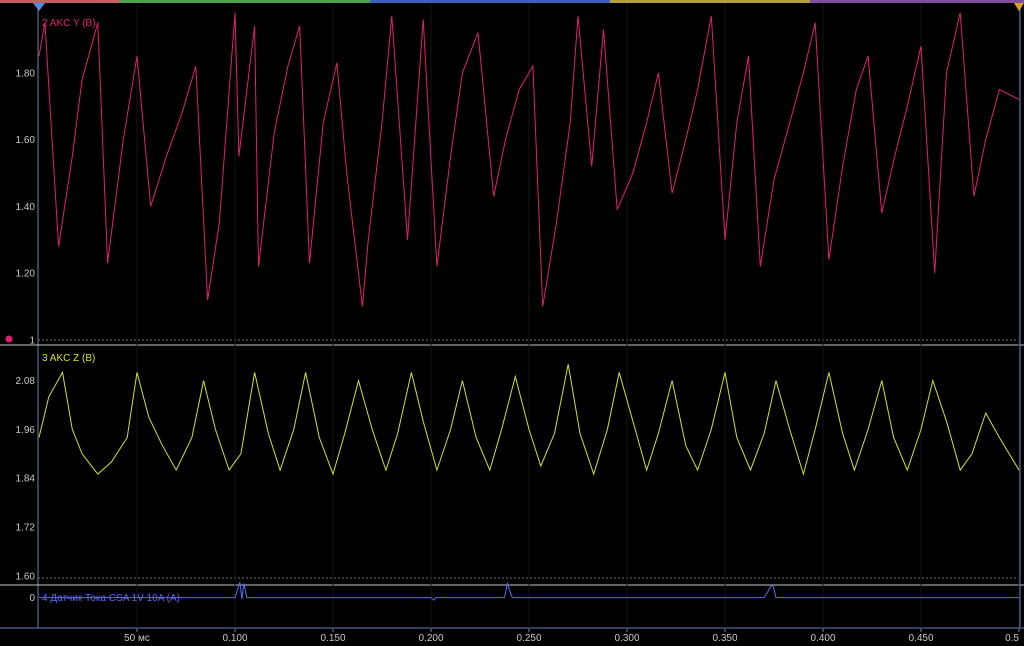  What do you see at coordinates (69, 23) in the screenshot?
I see `channel-y-label: 2 AKC Y (B)` at bounding box center [69, 23].